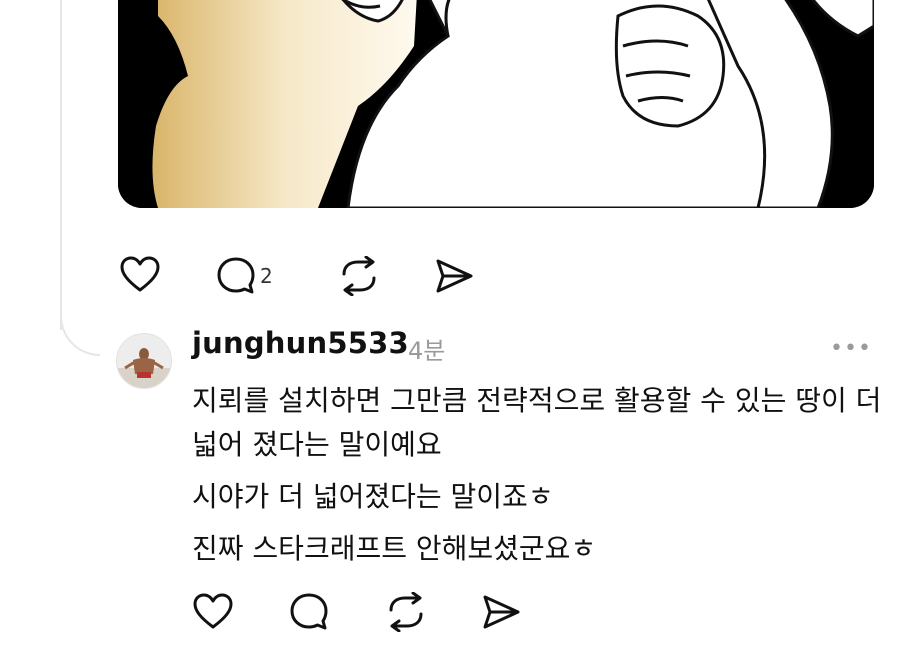 The width and height of the screenshot is (900, 653). I want to click on reply-timestamp: 4분, so click(427, 351).